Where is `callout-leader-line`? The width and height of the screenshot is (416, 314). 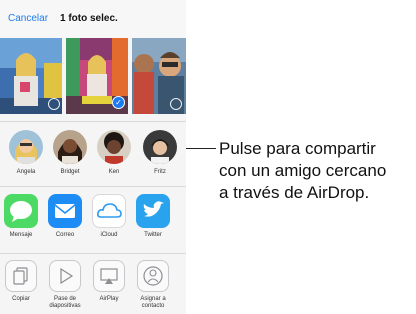 callout-leader-line is located at coordinates (201, 148).